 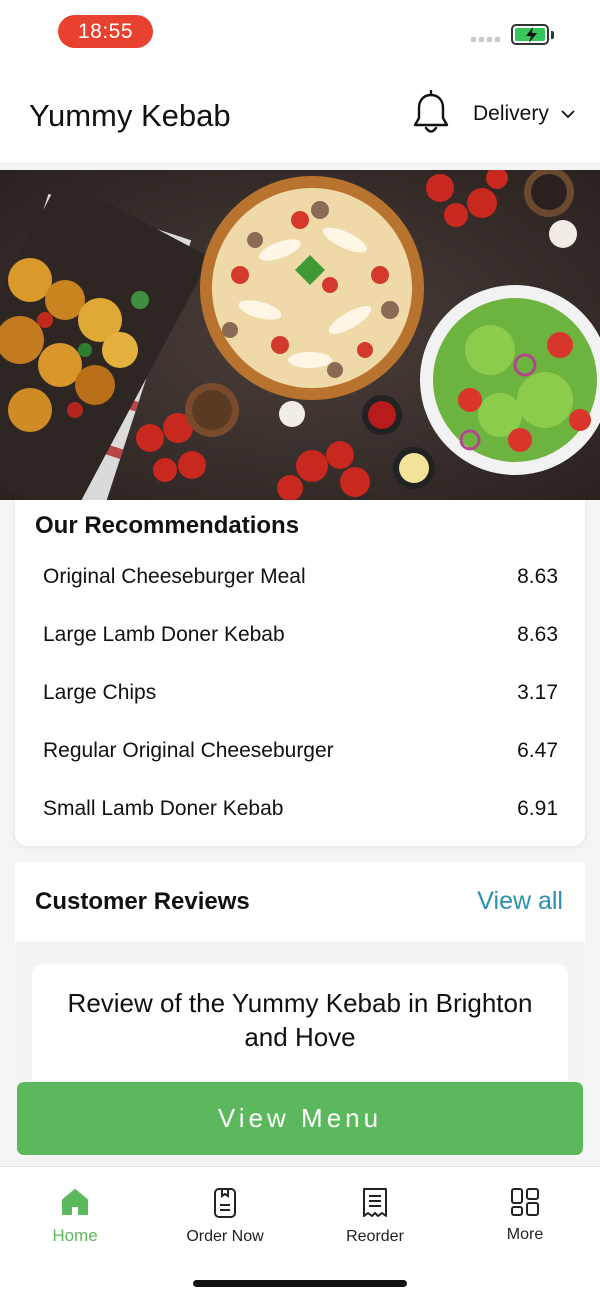 What do you see at coordinates (537, 692) in the screenshot?
I see `recommendation-price: 3.17` at bounding box center [537, 692].